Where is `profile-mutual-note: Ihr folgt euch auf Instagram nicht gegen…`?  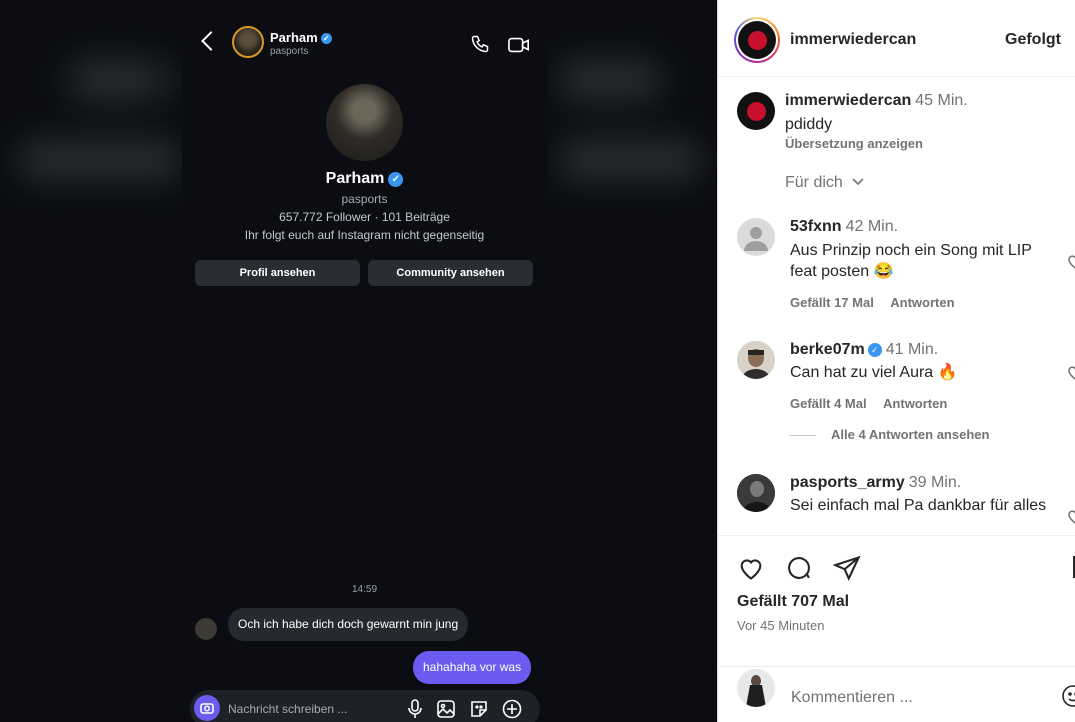
profile-mutual-note: Ihr folgt euch auf Instagram nicht gegen… is located at coordinates (364, 235).